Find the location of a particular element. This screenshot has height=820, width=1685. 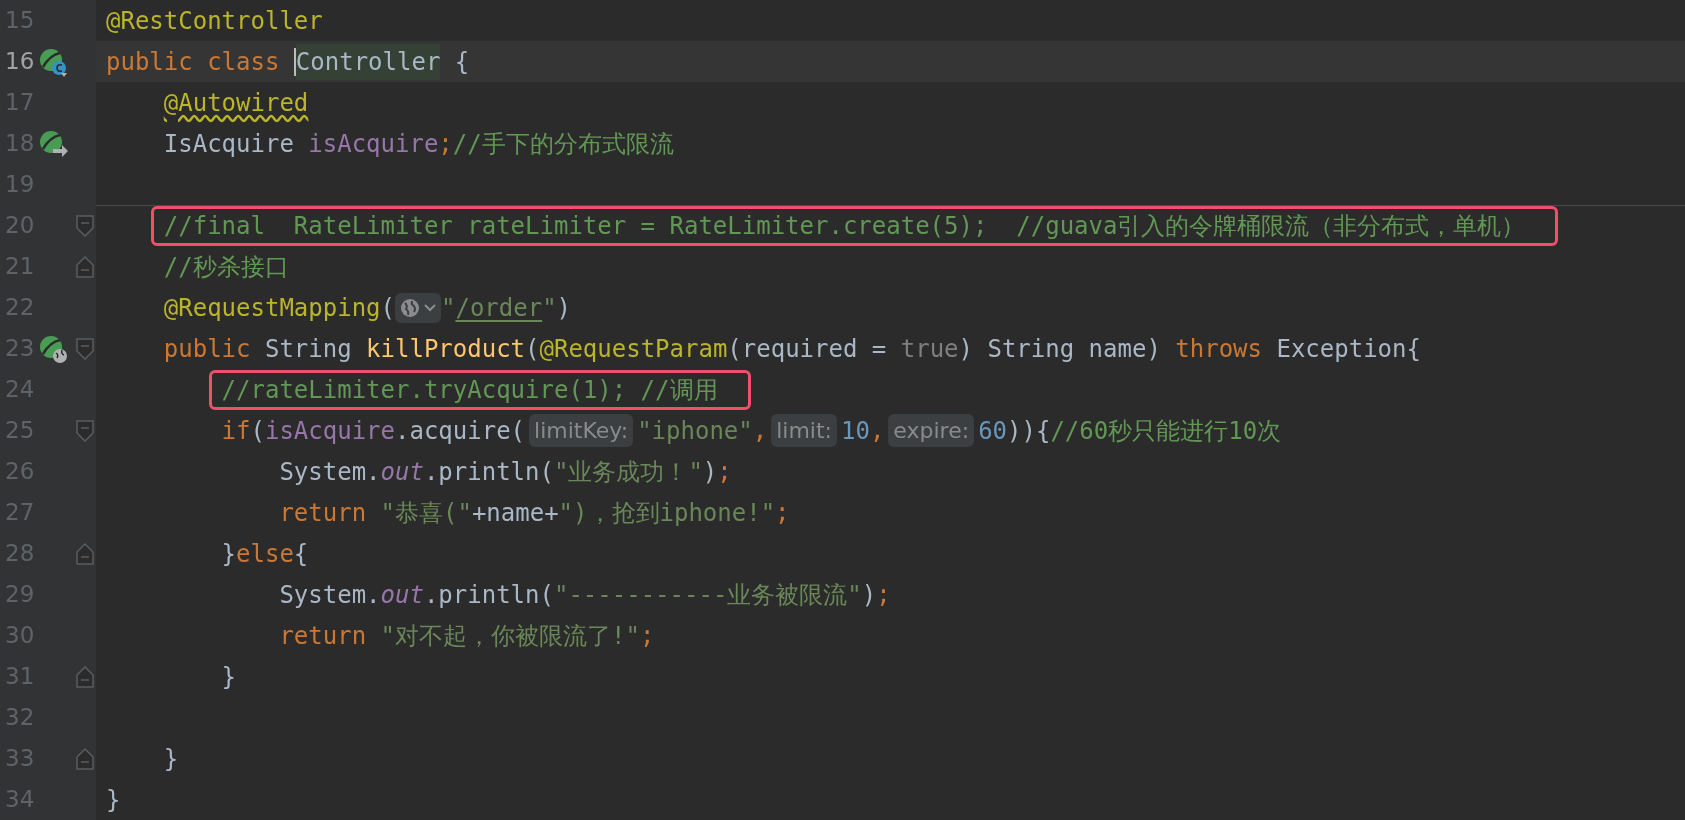

keyword: public class is located at coordinates (193, 62).